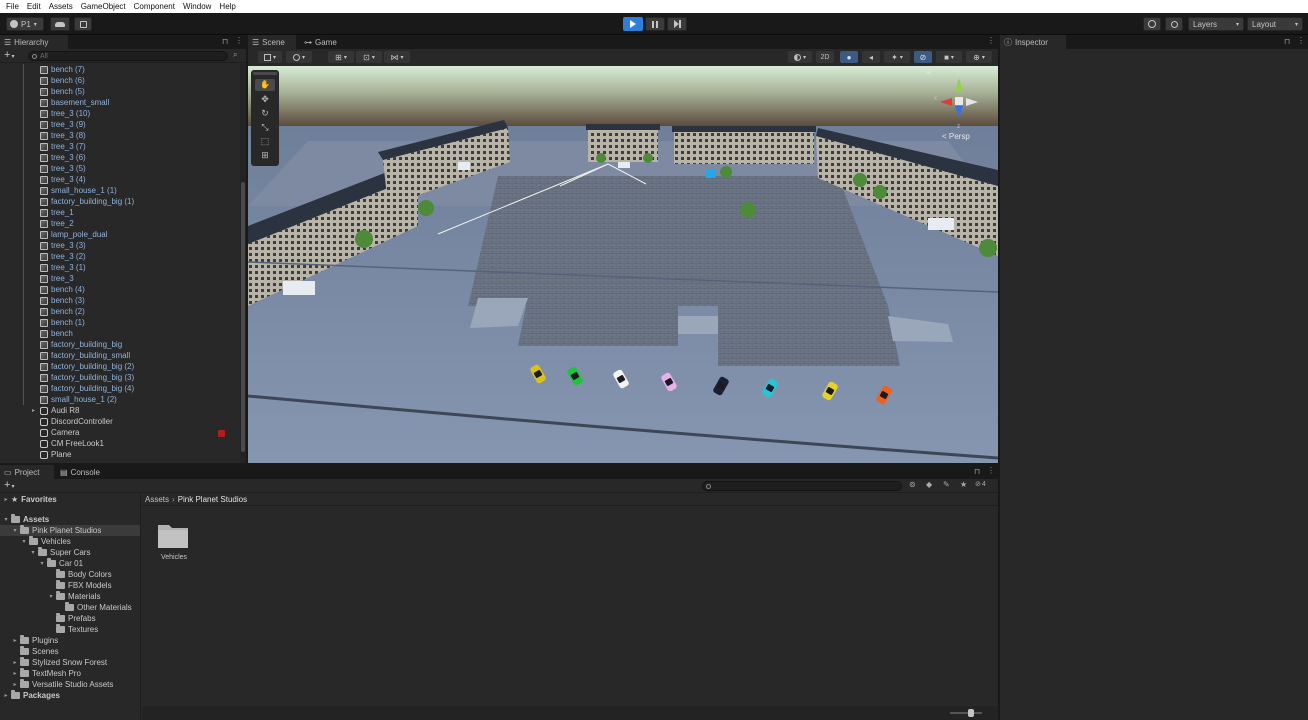  What do you see at coordinates (1152, 24) in the screenshot?
I see `history-button` at bounding box center [1152, 24].